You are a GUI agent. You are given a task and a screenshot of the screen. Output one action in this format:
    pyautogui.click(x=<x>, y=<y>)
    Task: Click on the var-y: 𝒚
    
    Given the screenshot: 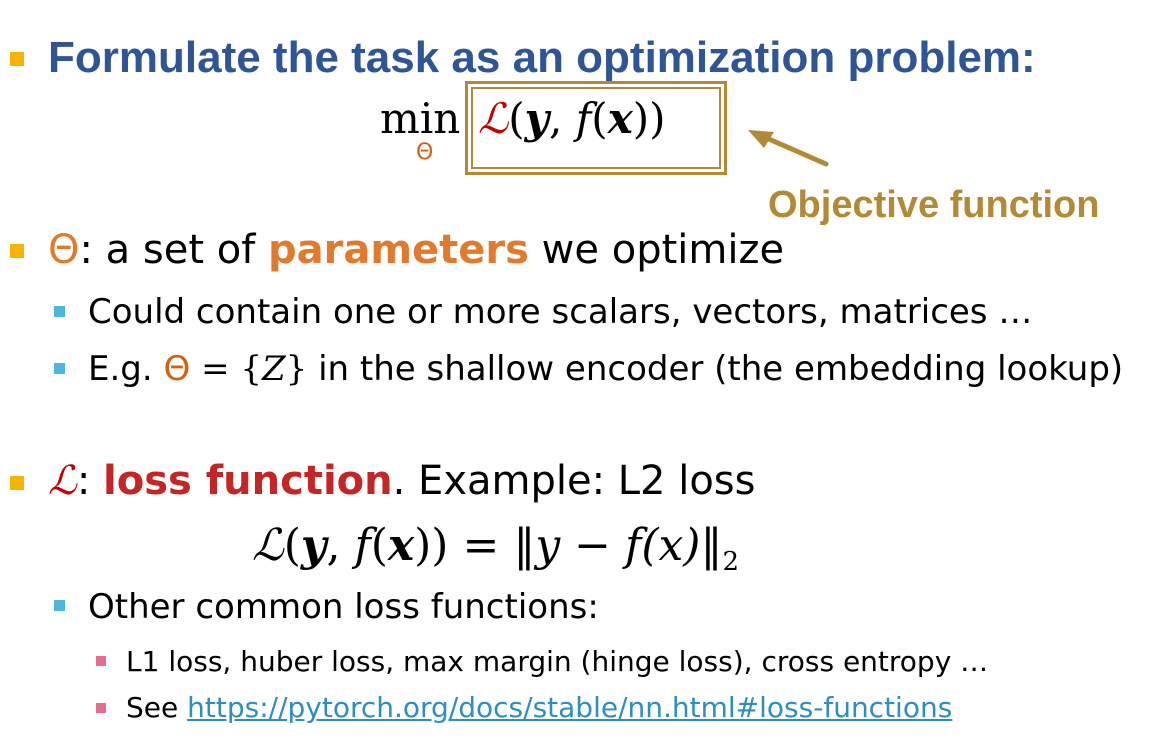 What is the action you would take?
    pyautogui.click(x=537, y=118)
    